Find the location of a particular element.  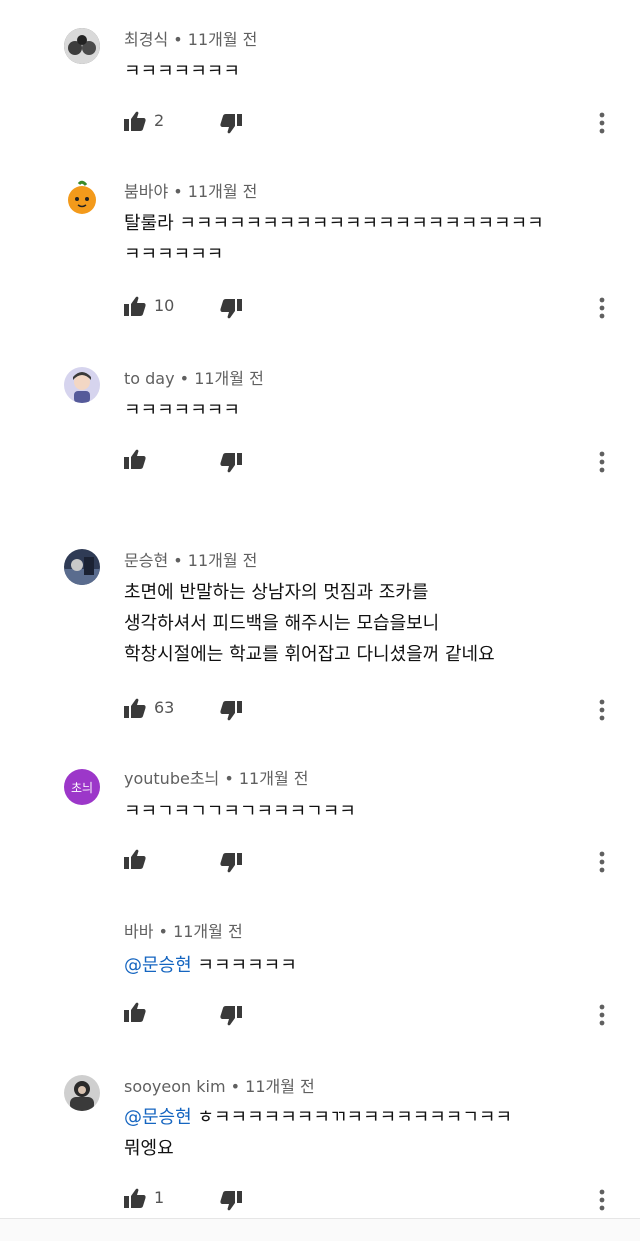

comment-meta: 최경식 • 11개월 전 is located at coordinates (191, 39).